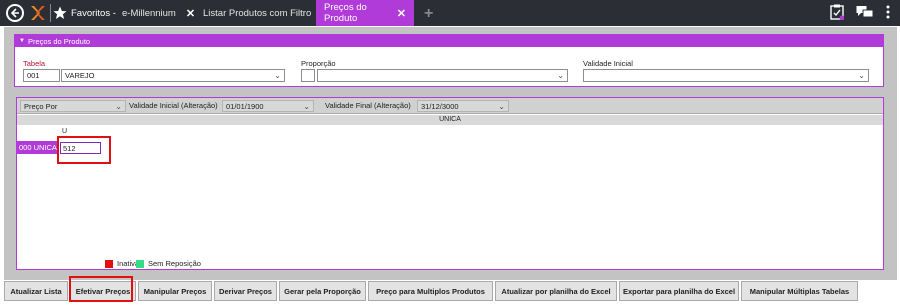 The image size is (900, 305). Describe the element at coordinates (799, 291) in the screenshot. I see `manipular-multiplas-tabelas-button: Manipular Múltiplas Tabelas` at that location.